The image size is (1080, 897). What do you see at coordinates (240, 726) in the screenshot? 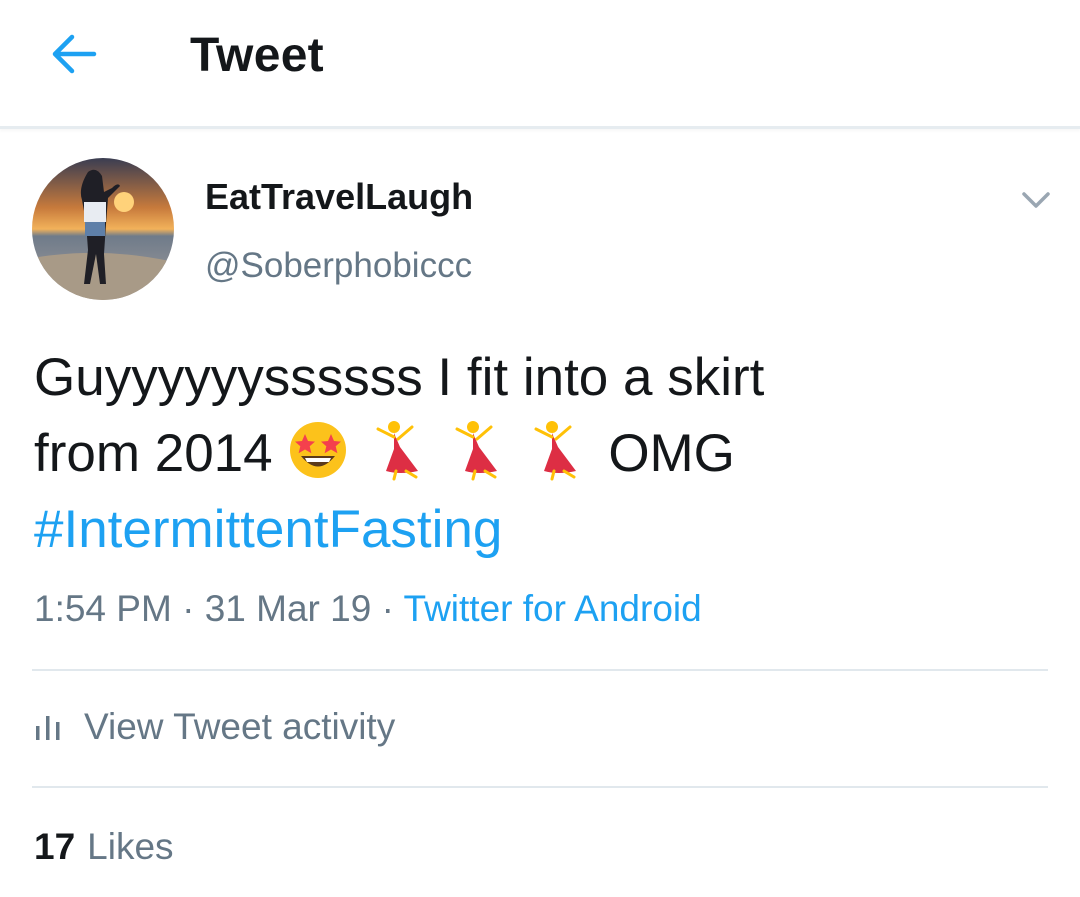
I see `view-tweet-activity-label: View Tweet activity` at bounding box center [240, 726].